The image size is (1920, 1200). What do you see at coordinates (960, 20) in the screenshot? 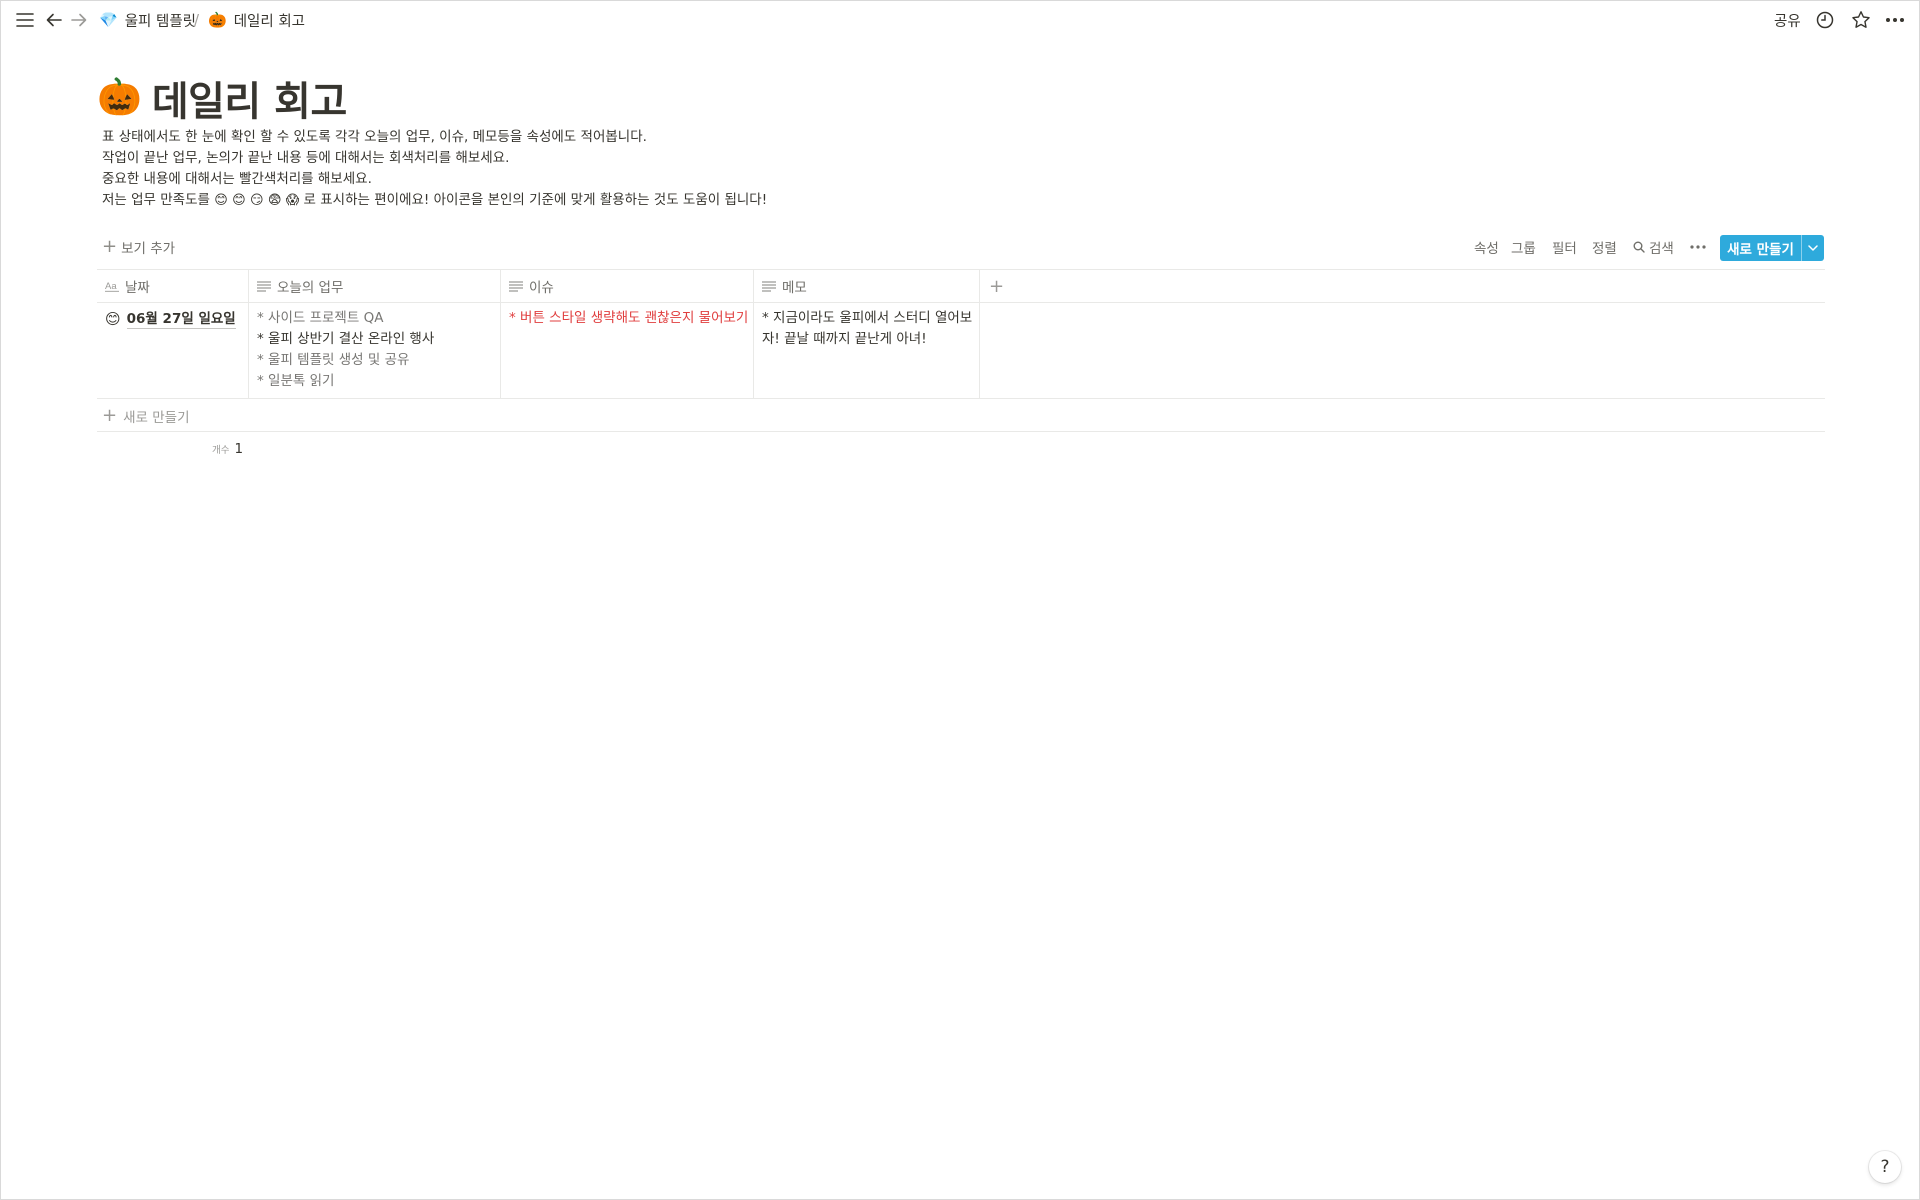
I see `top-bar: 💎 울피 템플릿 / 🎃 데일리 회고 공유` at bounding box center [960, 20].